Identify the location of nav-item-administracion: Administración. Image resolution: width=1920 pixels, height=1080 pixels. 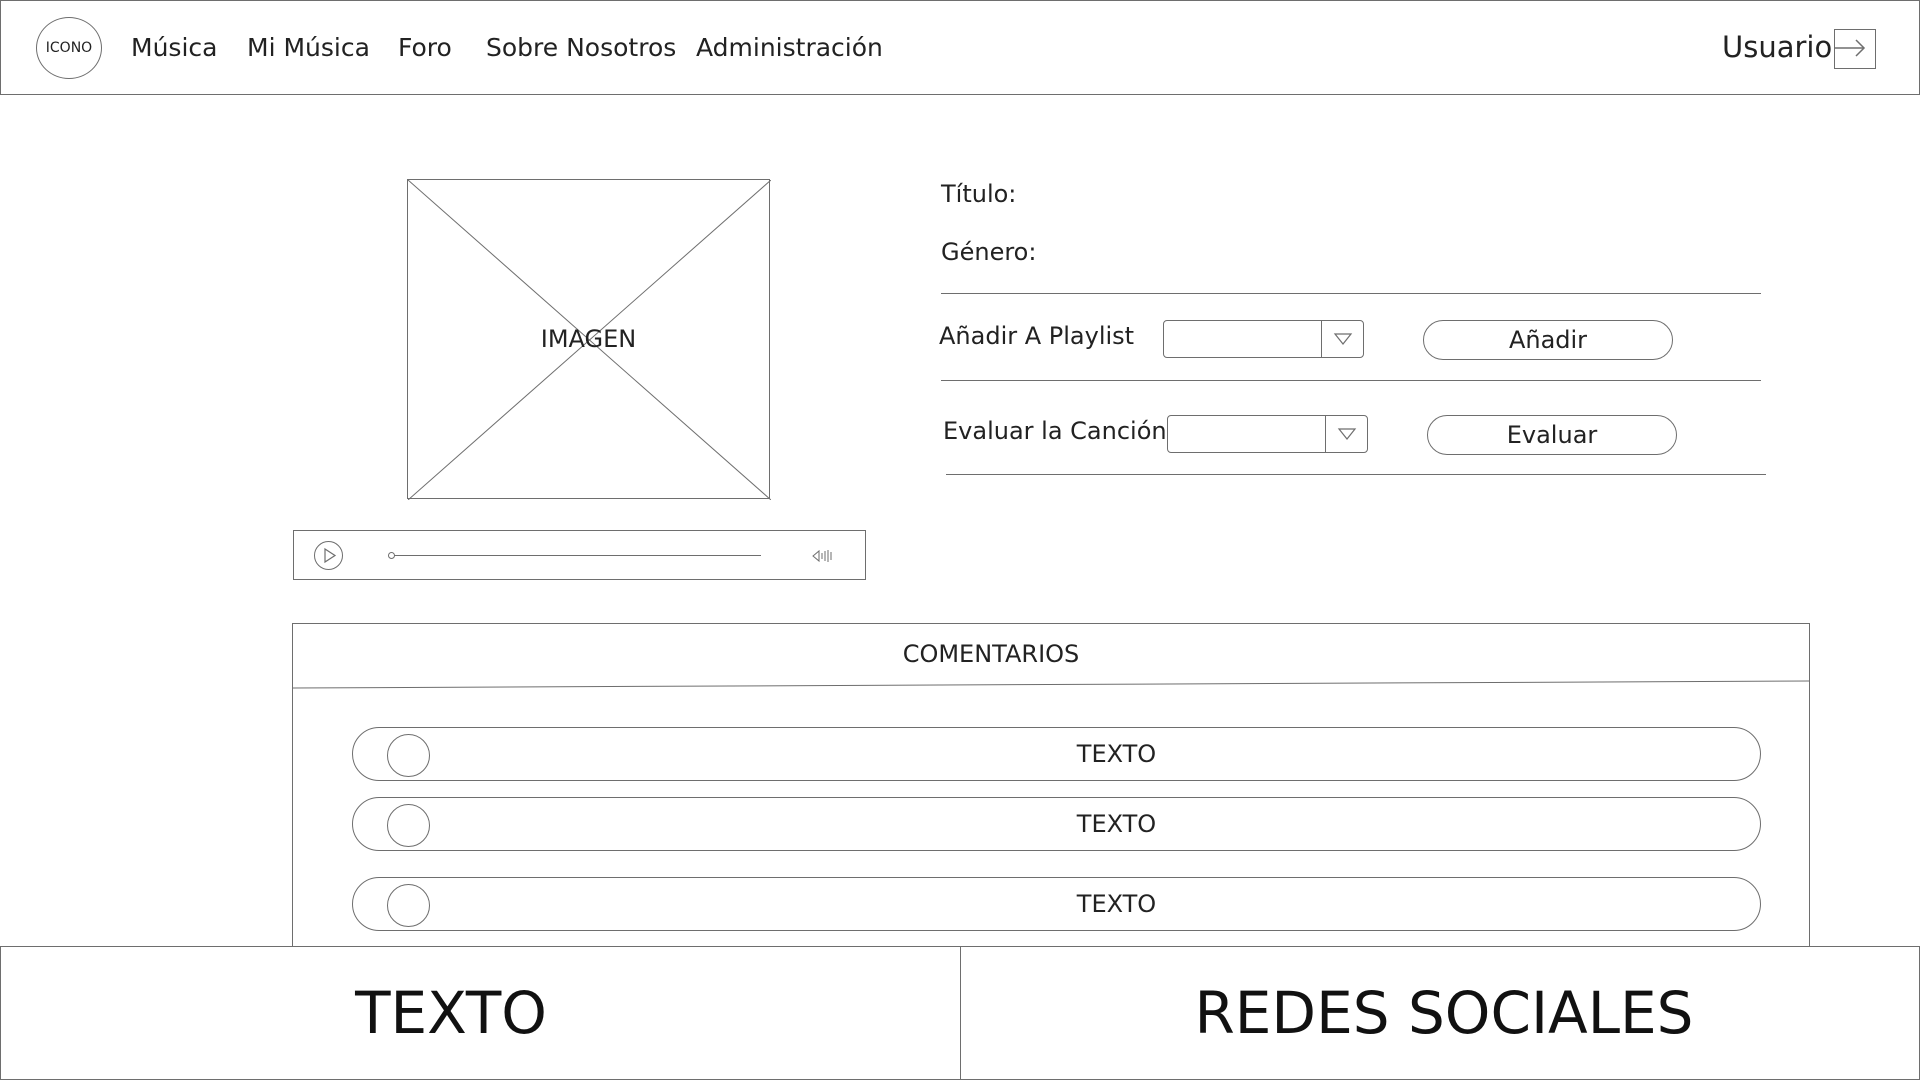
(789, 50).